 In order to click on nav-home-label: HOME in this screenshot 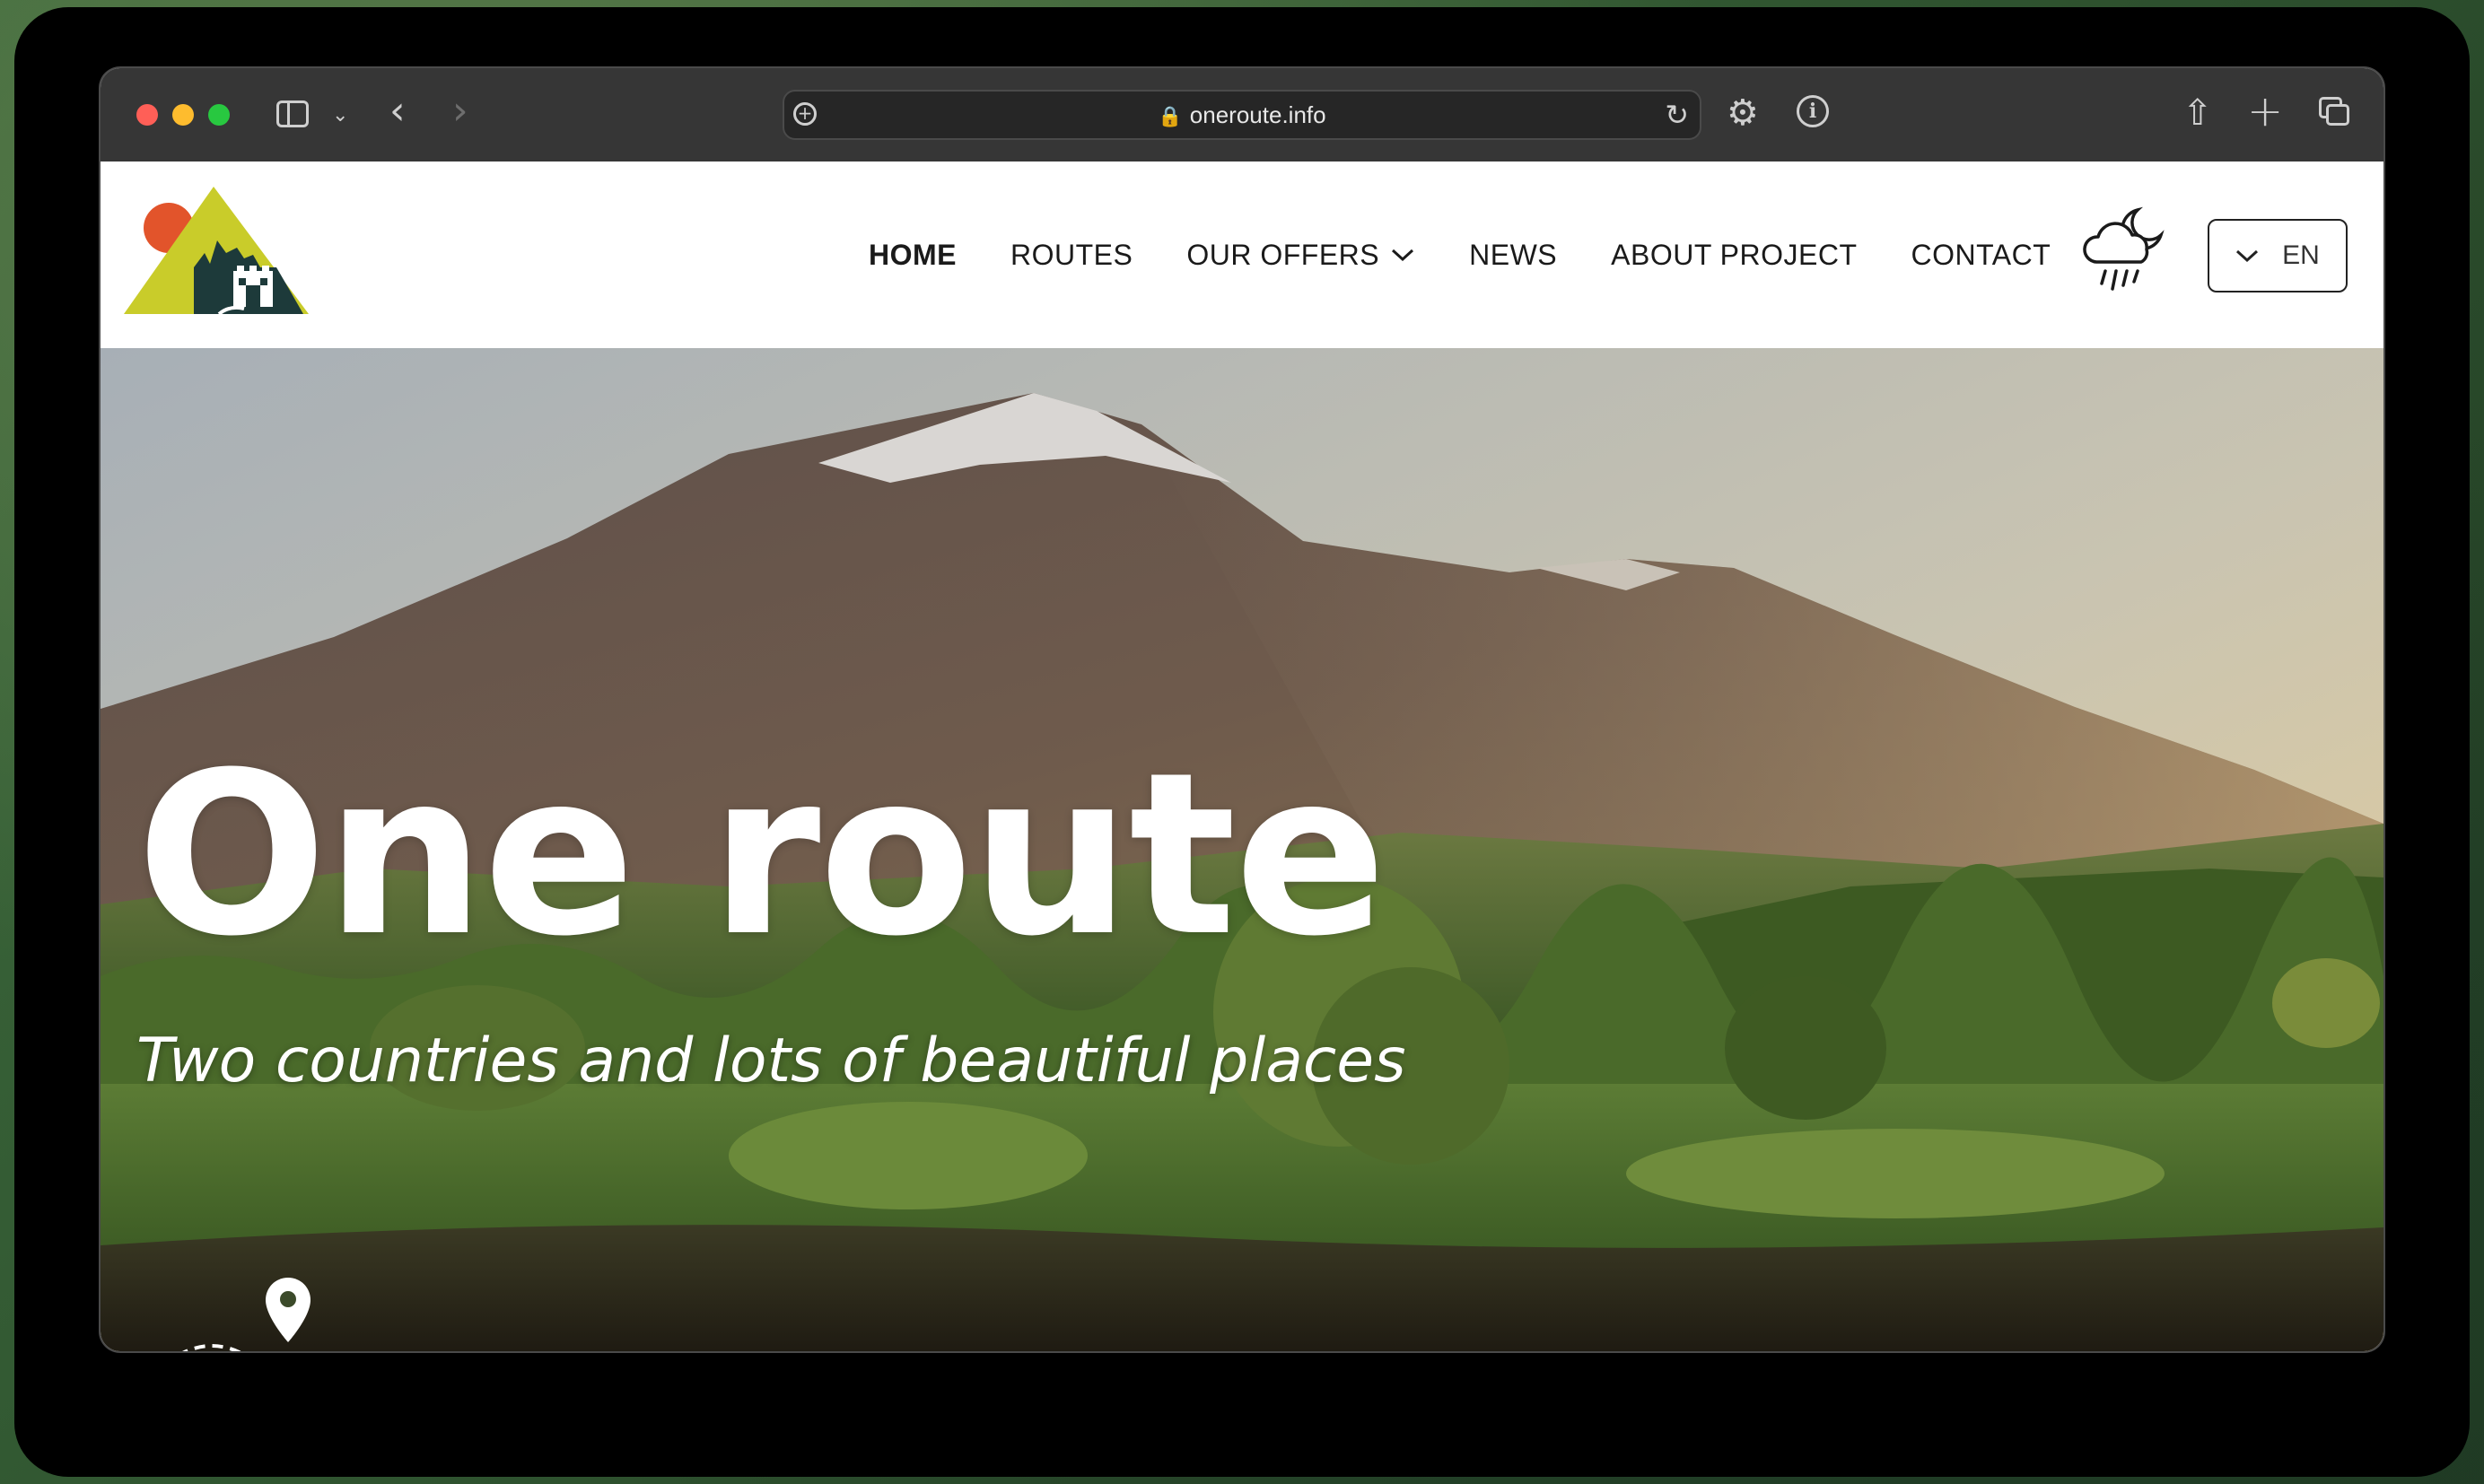, I will do `click(913, 254)`.